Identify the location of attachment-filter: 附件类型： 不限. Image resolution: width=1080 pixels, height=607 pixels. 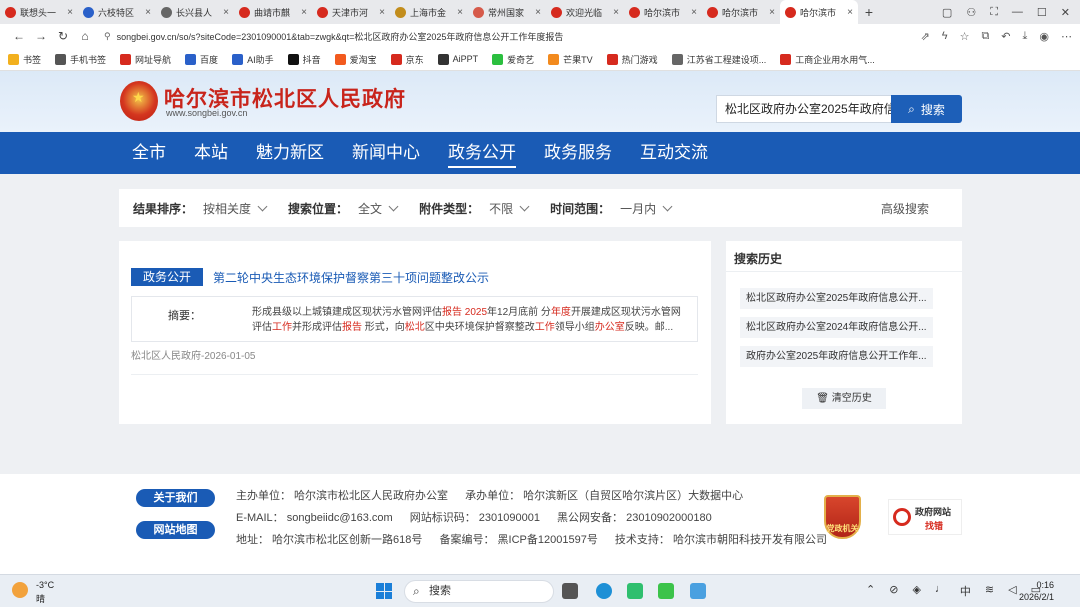
(474, 208).